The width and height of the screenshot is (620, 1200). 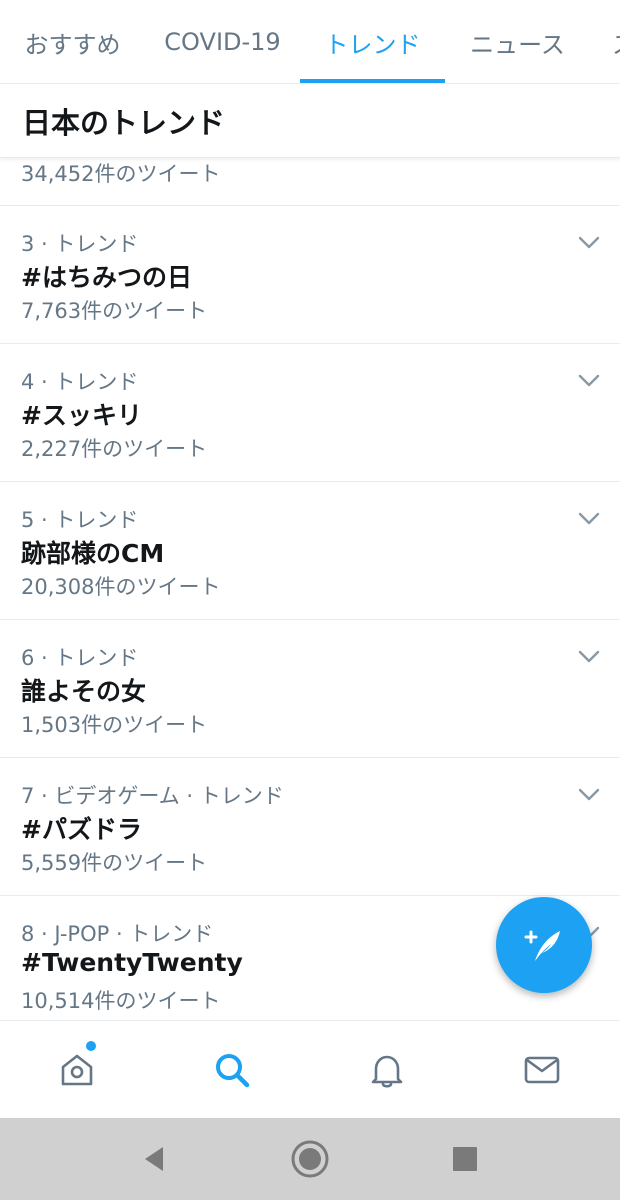 I want to click on trend-meta: 5 · トレンド, so click(x=80, y=520).